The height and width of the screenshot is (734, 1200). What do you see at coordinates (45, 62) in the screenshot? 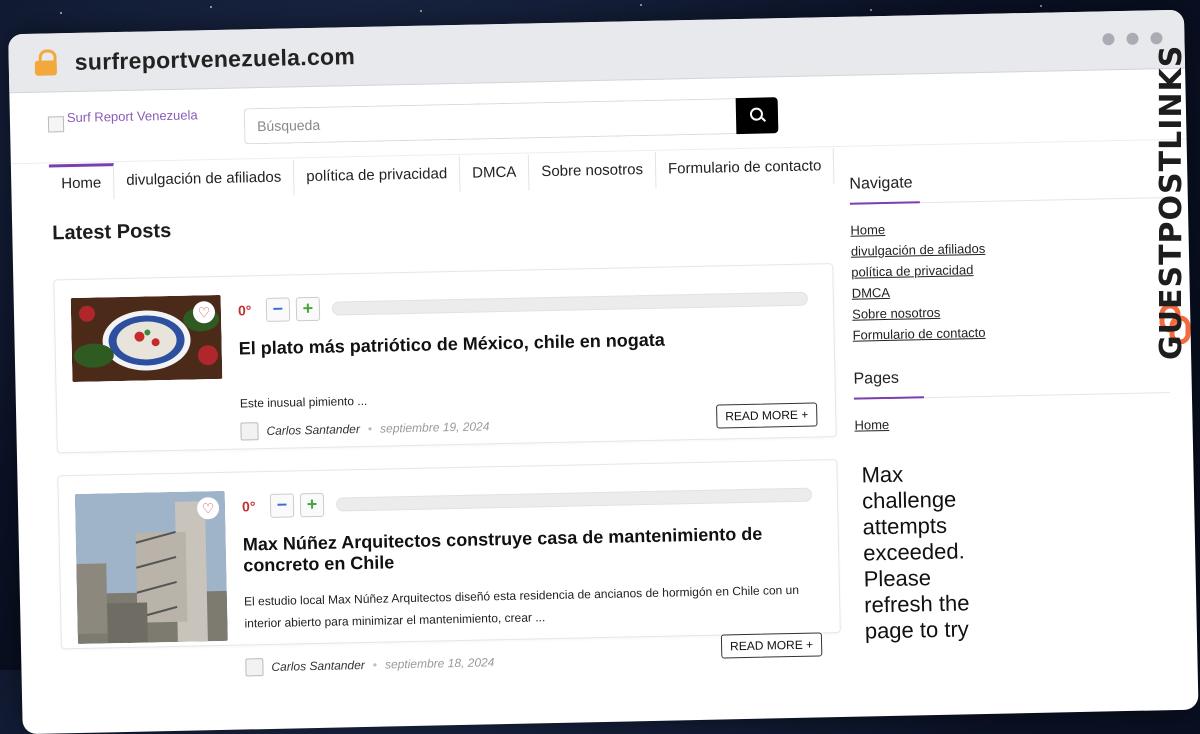
I see `lock-icon` at bounding box center [45, 62].